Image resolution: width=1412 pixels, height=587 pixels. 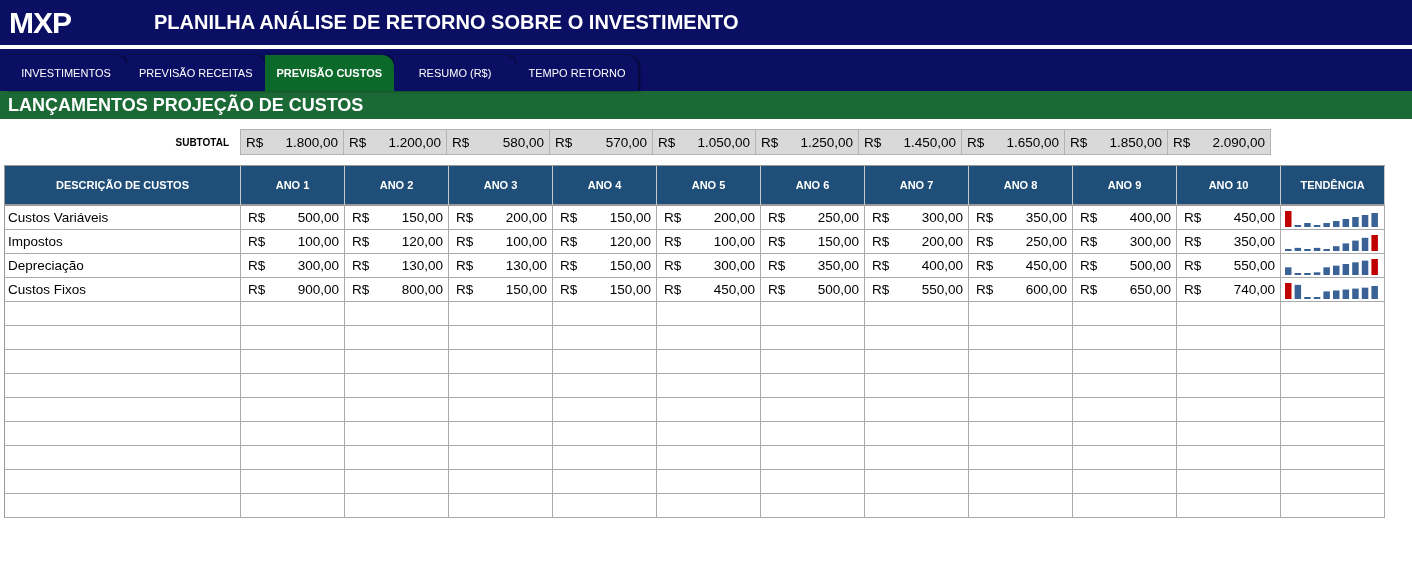 What do you see at coordinates (292, 142) in the screenshot?
I see `subtotal-cell: R$ 1.800,00` at bounding box center [292, 142].